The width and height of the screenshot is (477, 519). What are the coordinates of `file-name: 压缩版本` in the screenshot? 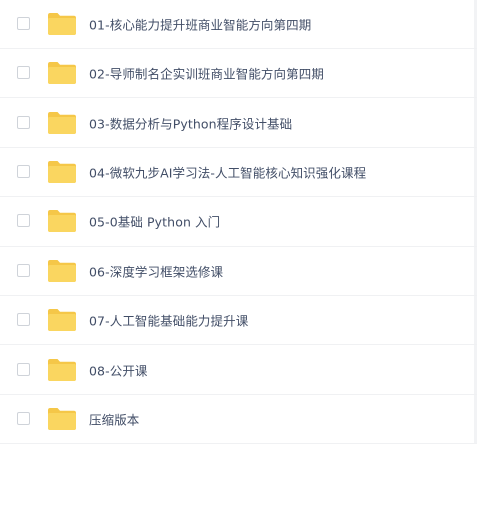 It's located at (114, 418).